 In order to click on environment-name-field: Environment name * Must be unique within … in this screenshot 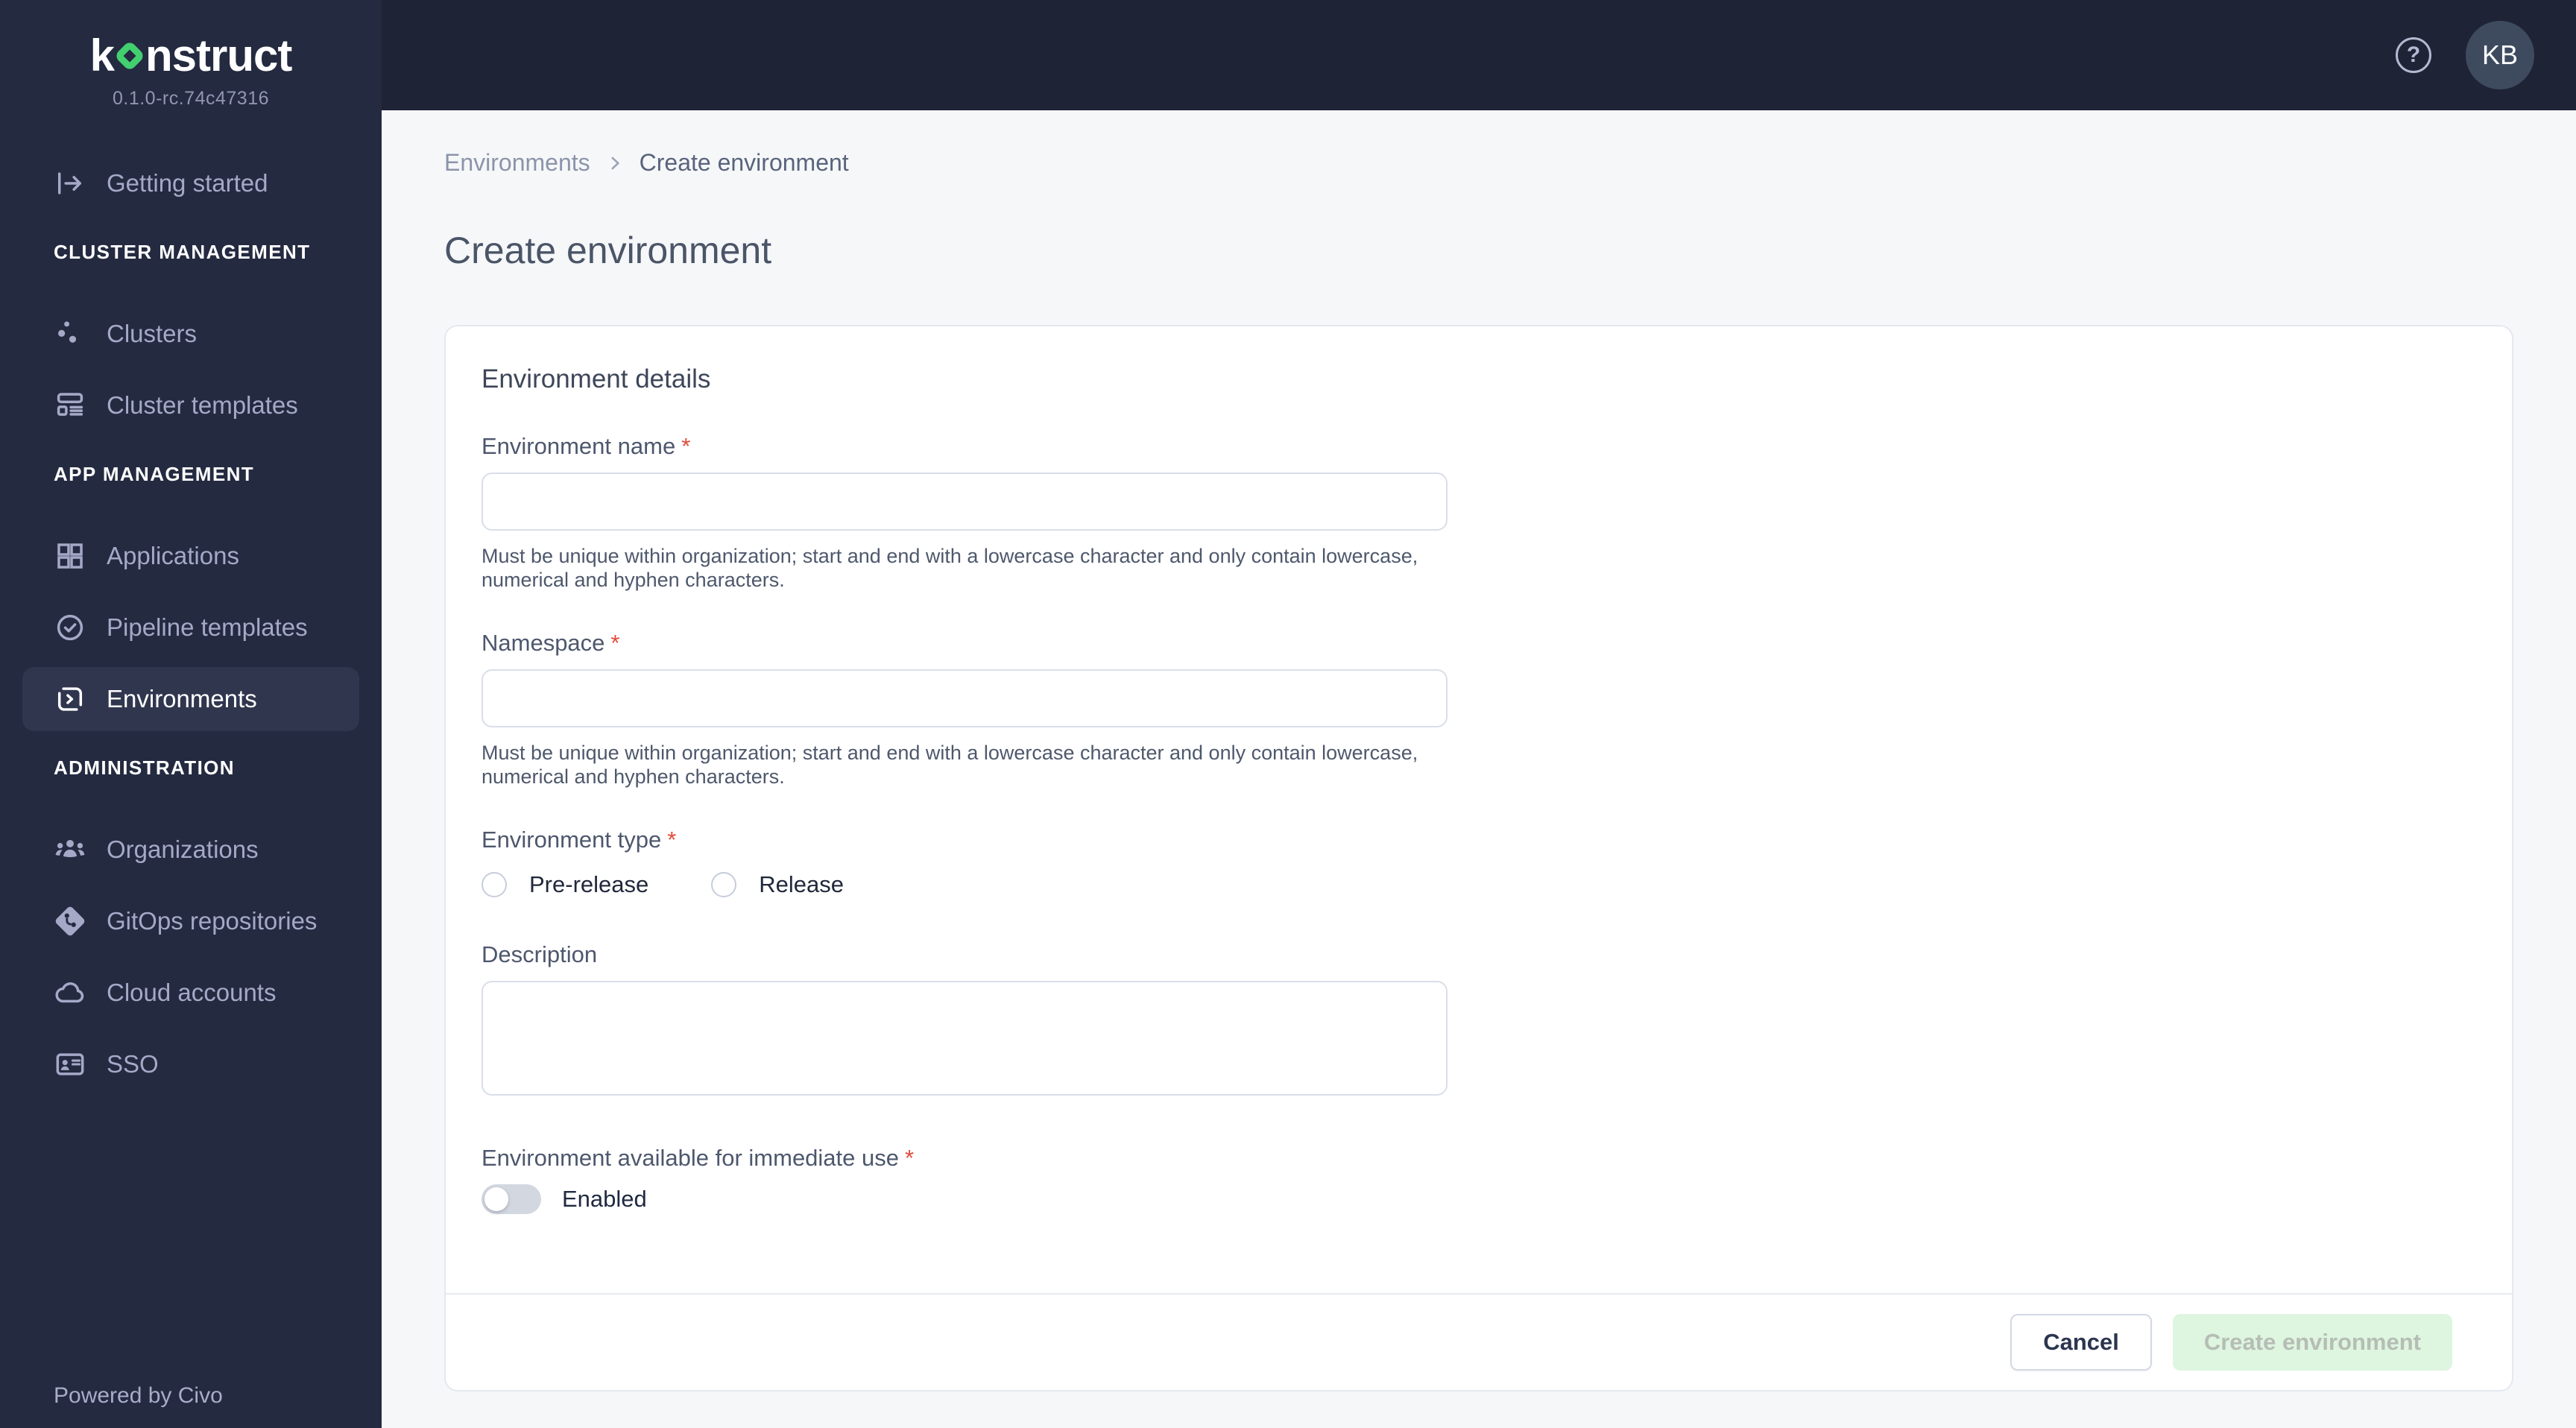, I will do `click(1479, 512)`.